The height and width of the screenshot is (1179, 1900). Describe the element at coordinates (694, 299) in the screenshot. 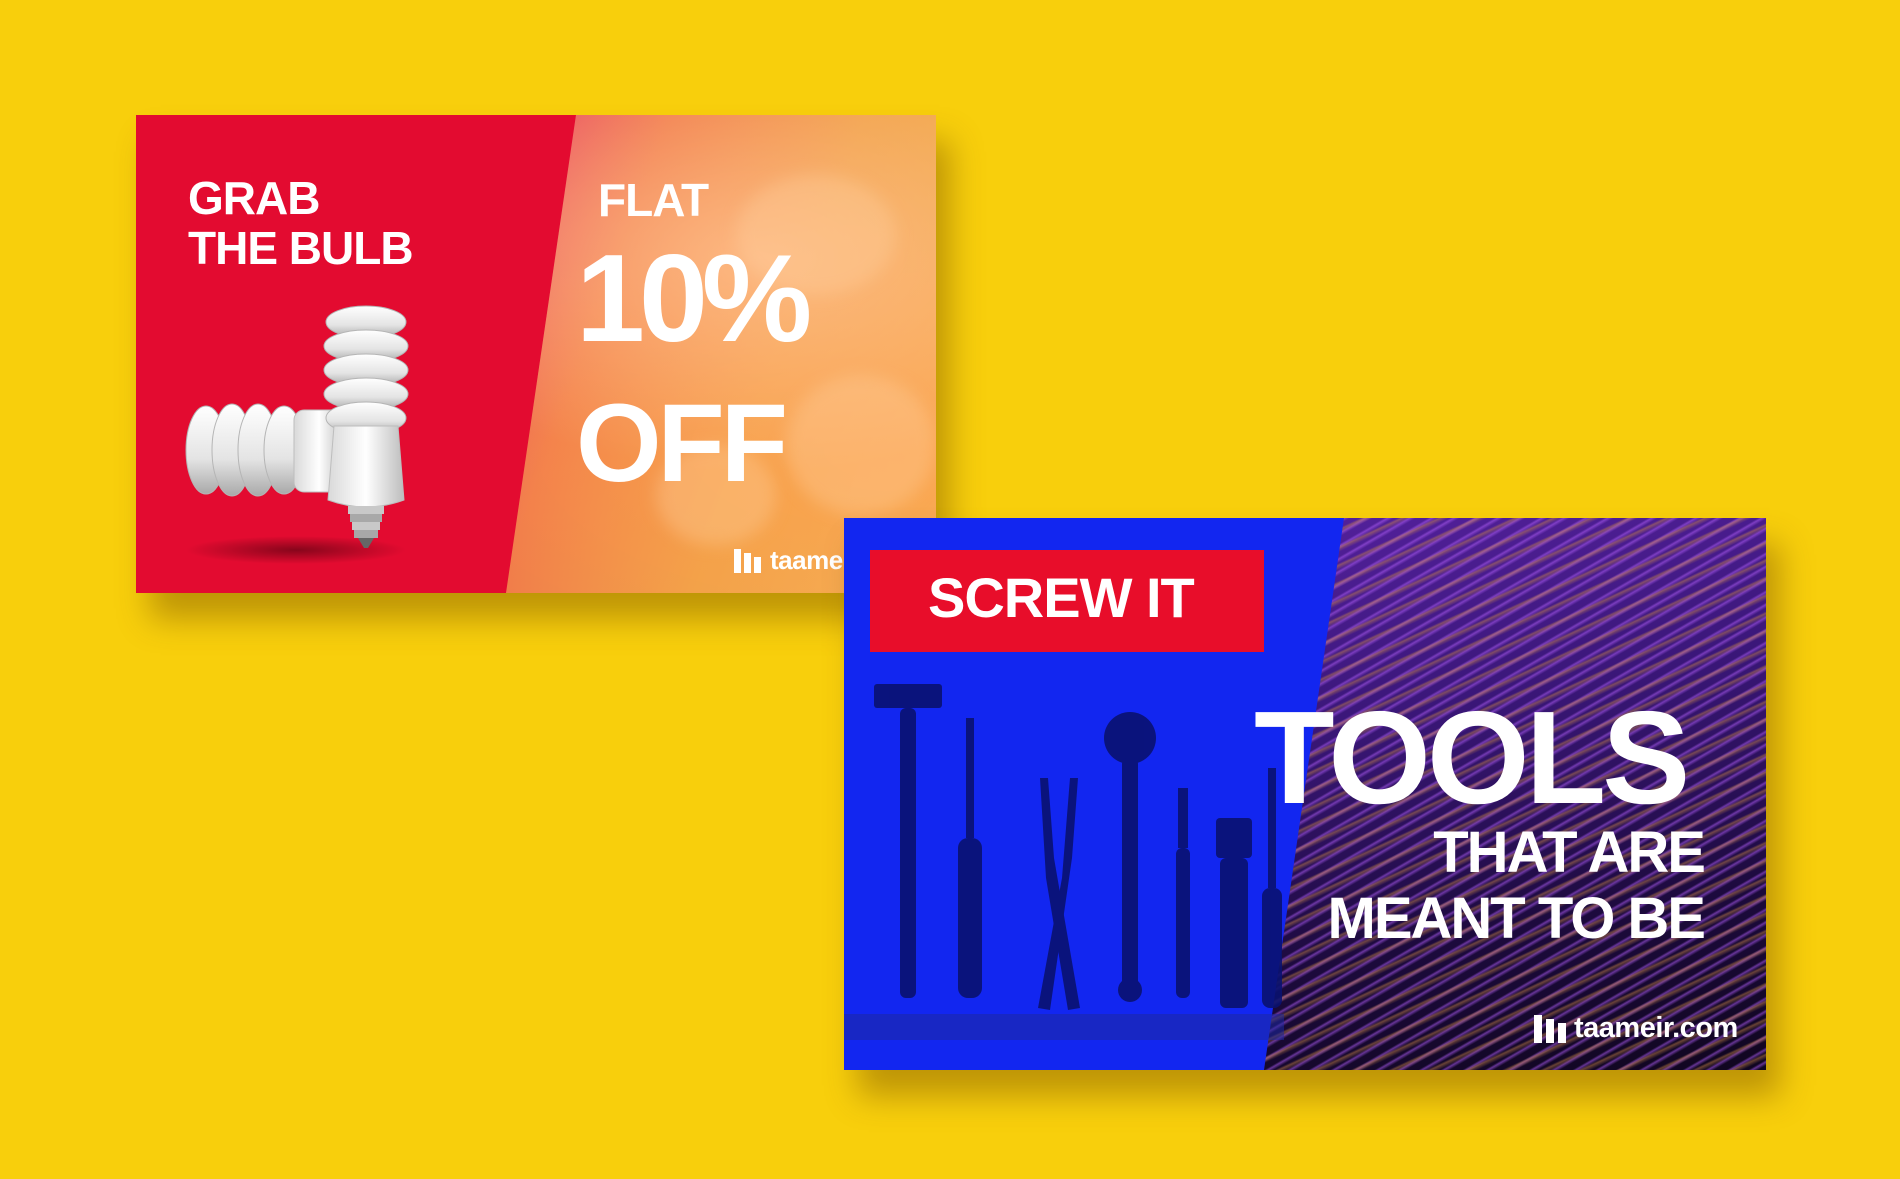

I see `offer-value: 10%` at that location.